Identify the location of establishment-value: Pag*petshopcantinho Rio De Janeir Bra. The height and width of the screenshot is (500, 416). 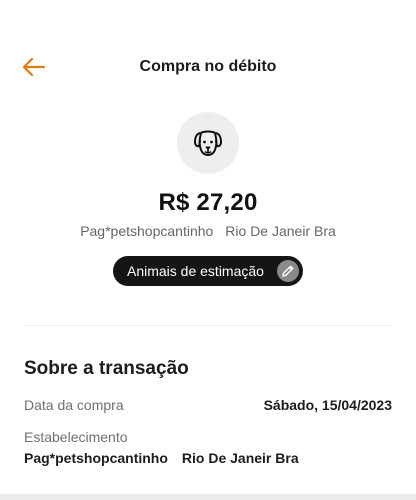
(161, 458).